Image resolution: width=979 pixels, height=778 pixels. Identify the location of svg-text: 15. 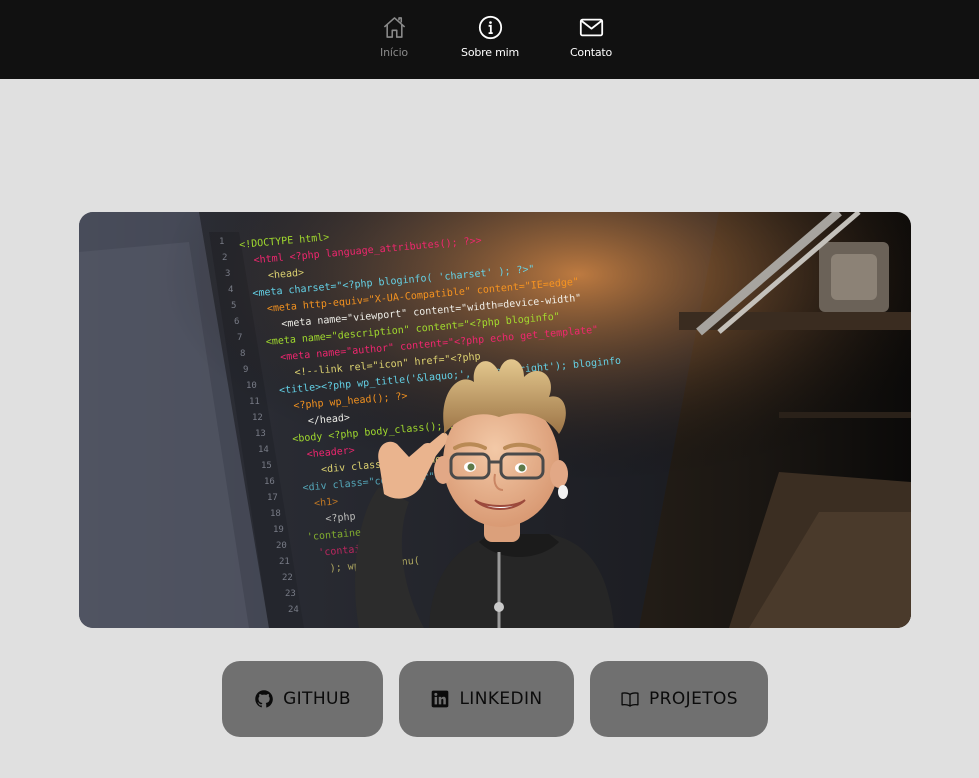
(266, 466).